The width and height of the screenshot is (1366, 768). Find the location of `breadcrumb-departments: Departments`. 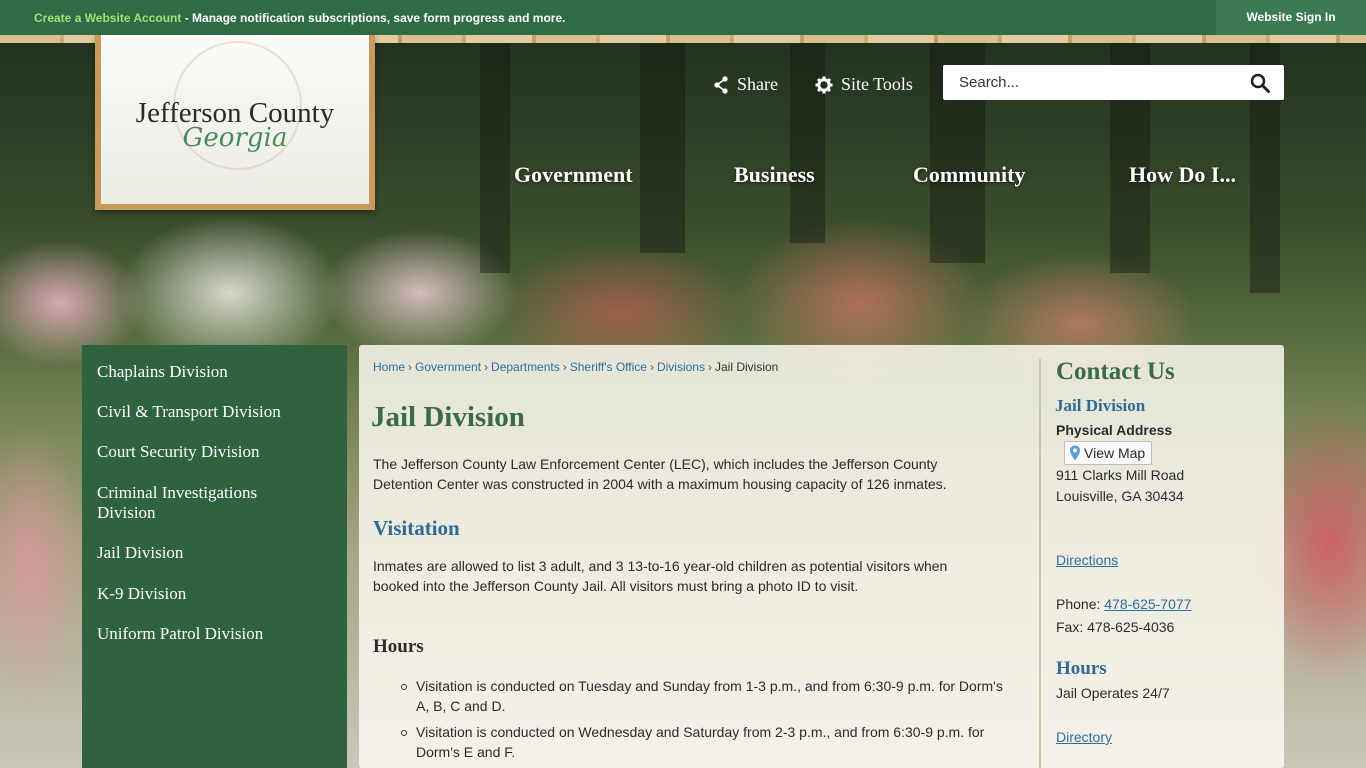

breadcrumb-departments: Departments is located at coordinates (525, 367).